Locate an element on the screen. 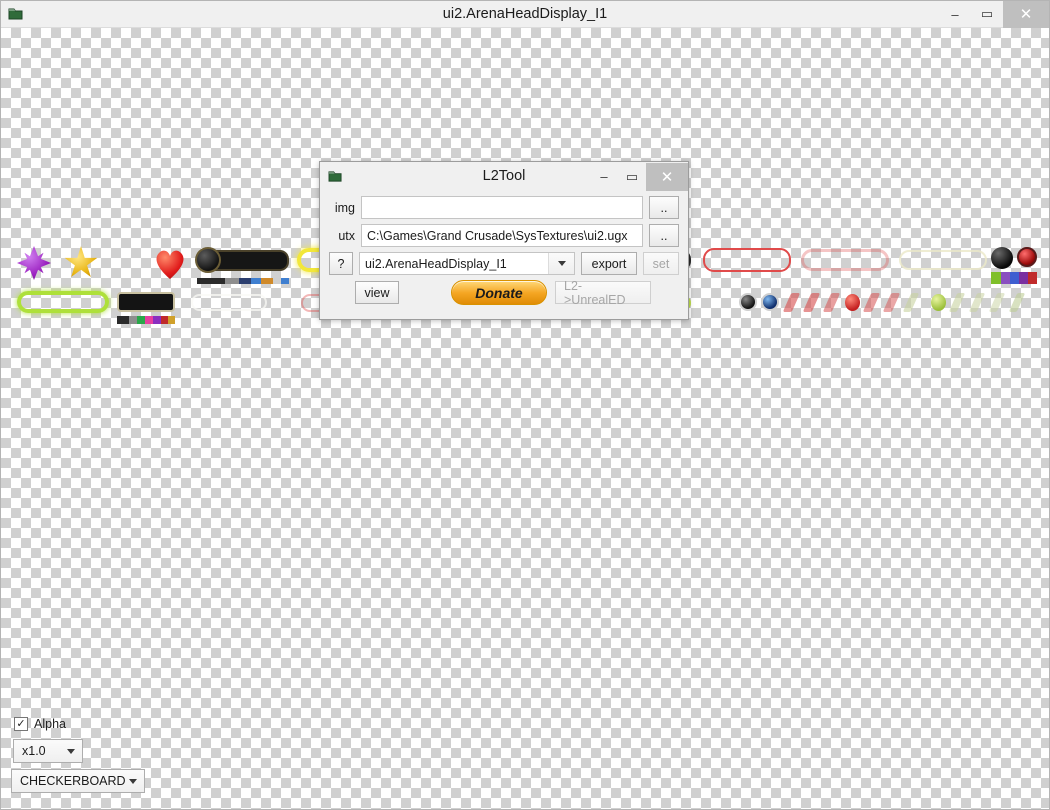  alpha-checkbox: ✓ is located at coordinates (21, 724).